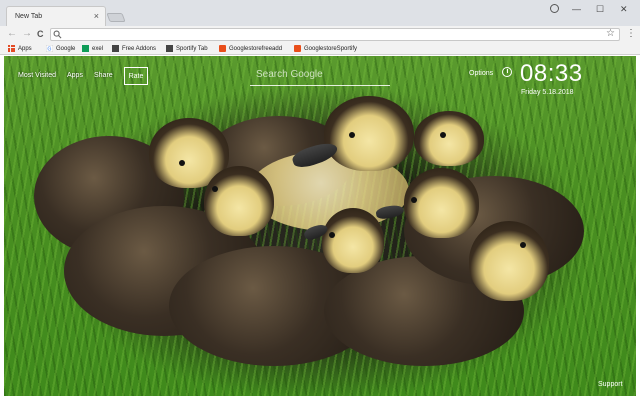 This screenshot has height=400, width=640. What do you see at coordinates (11, 48) in the screenshot?
I see `apps-icon` at bounding box center [11, 48].